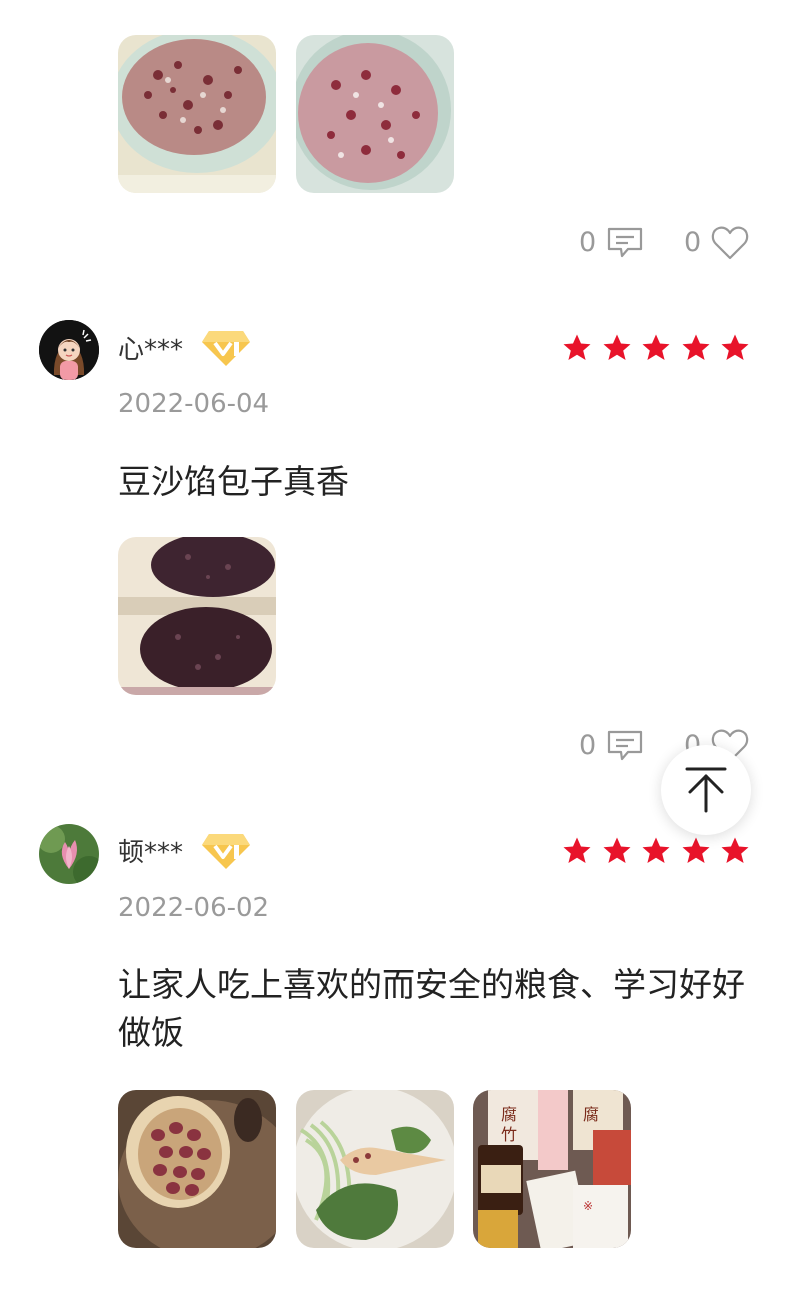 The height and width of the screenshot is (1316, 790). I want to click on back-to-top-button, so click(706, 790).